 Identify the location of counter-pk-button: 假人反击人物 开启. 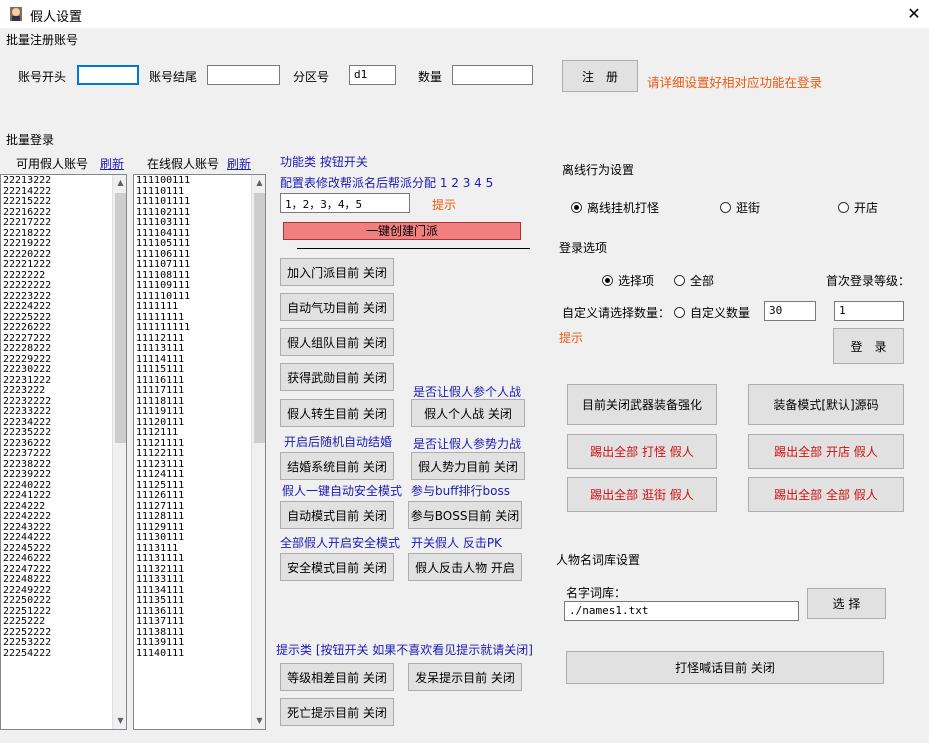
(465, 567).